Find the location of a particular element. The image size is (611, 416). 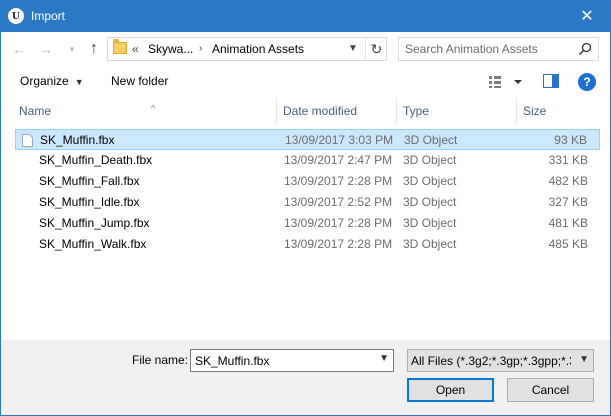

file-date: 13/09/2017 3:03 PM is located at coordinates (339, 140).